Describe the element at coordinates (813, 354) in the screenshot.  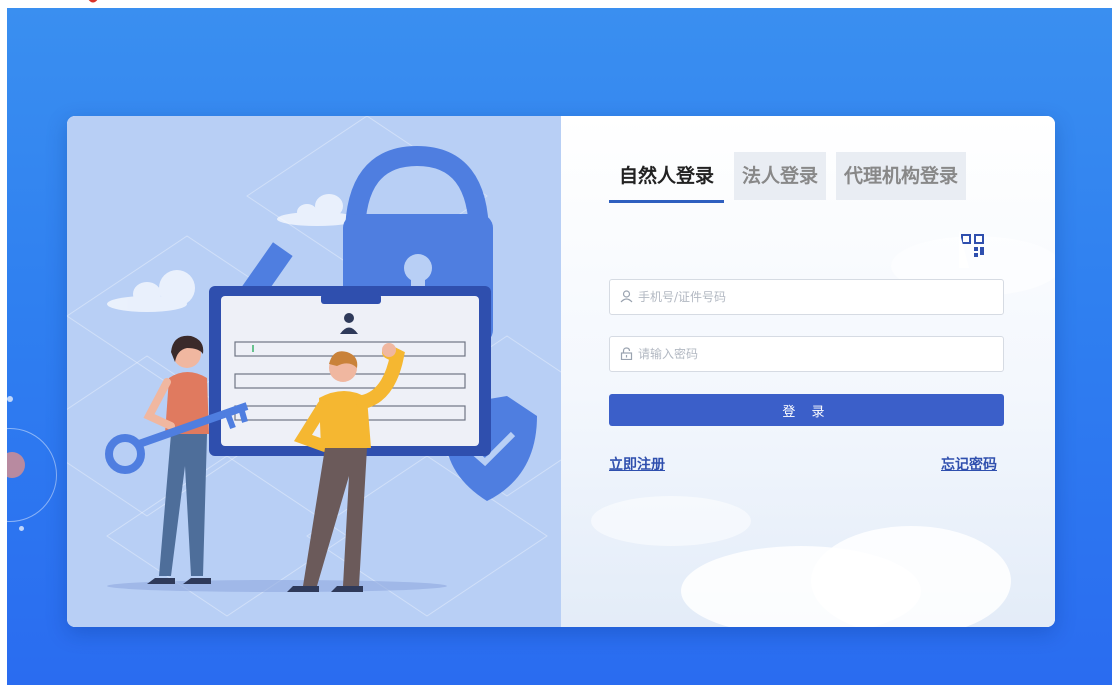
I see `password-input` at that location.